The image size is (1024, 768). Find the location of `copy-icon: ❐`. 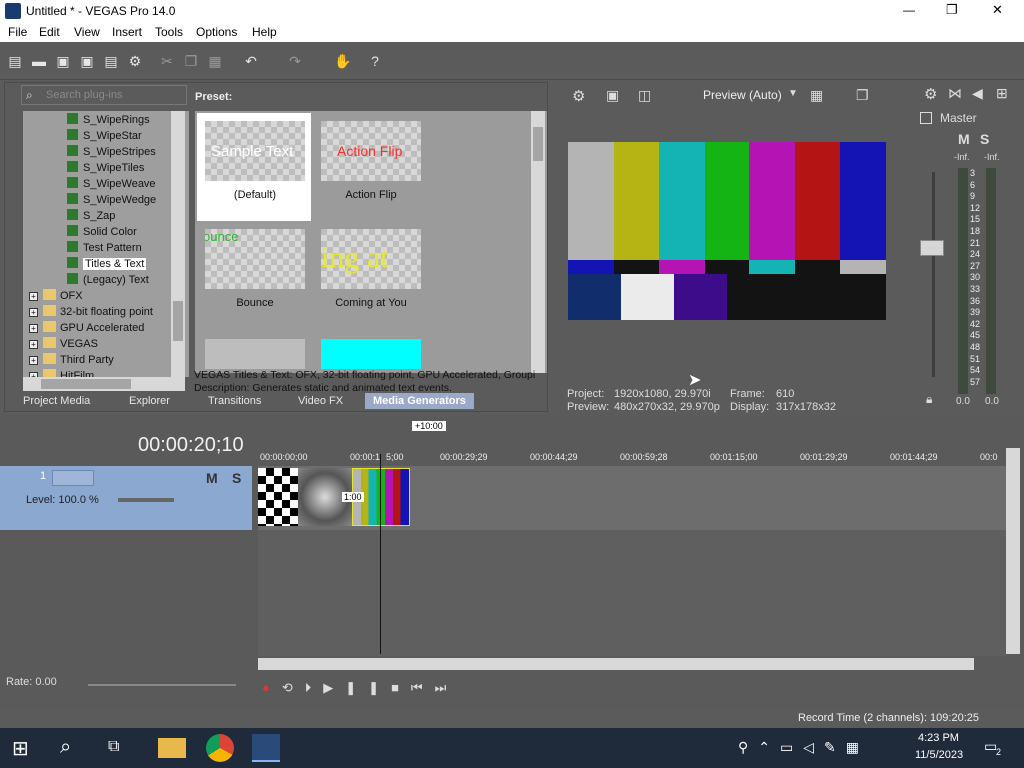

copy-icon: ❐ is located at coordinates (191, 61).